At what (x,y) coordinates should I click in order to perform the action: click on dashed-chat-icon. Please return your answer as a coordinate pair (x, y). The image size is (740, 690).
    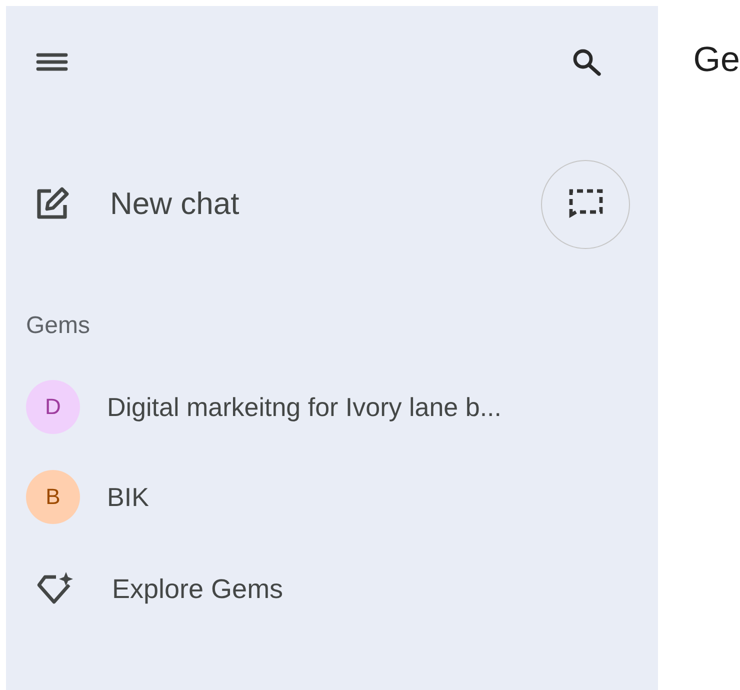
    Looking at the image, I should click on (586, 204).